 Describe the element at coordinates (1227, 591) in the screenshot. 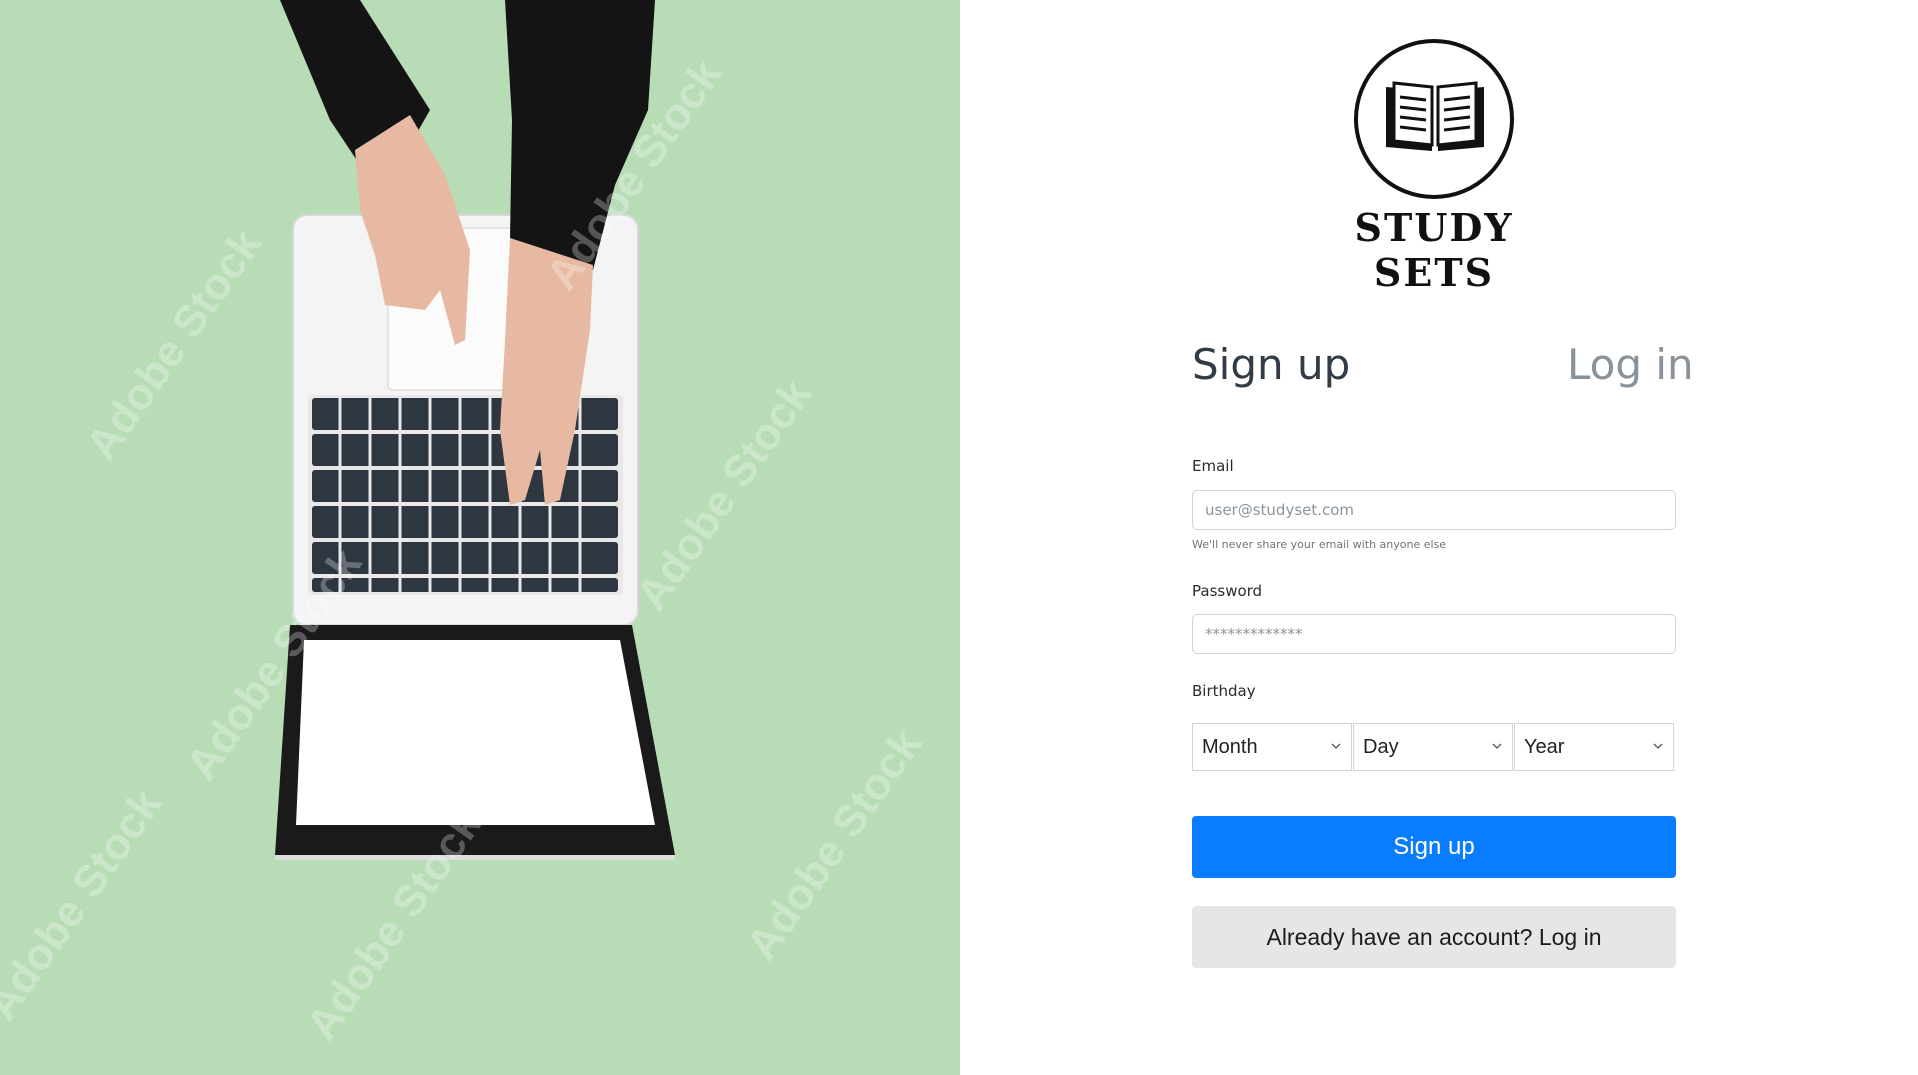

I see `password-label: Password` at that location.